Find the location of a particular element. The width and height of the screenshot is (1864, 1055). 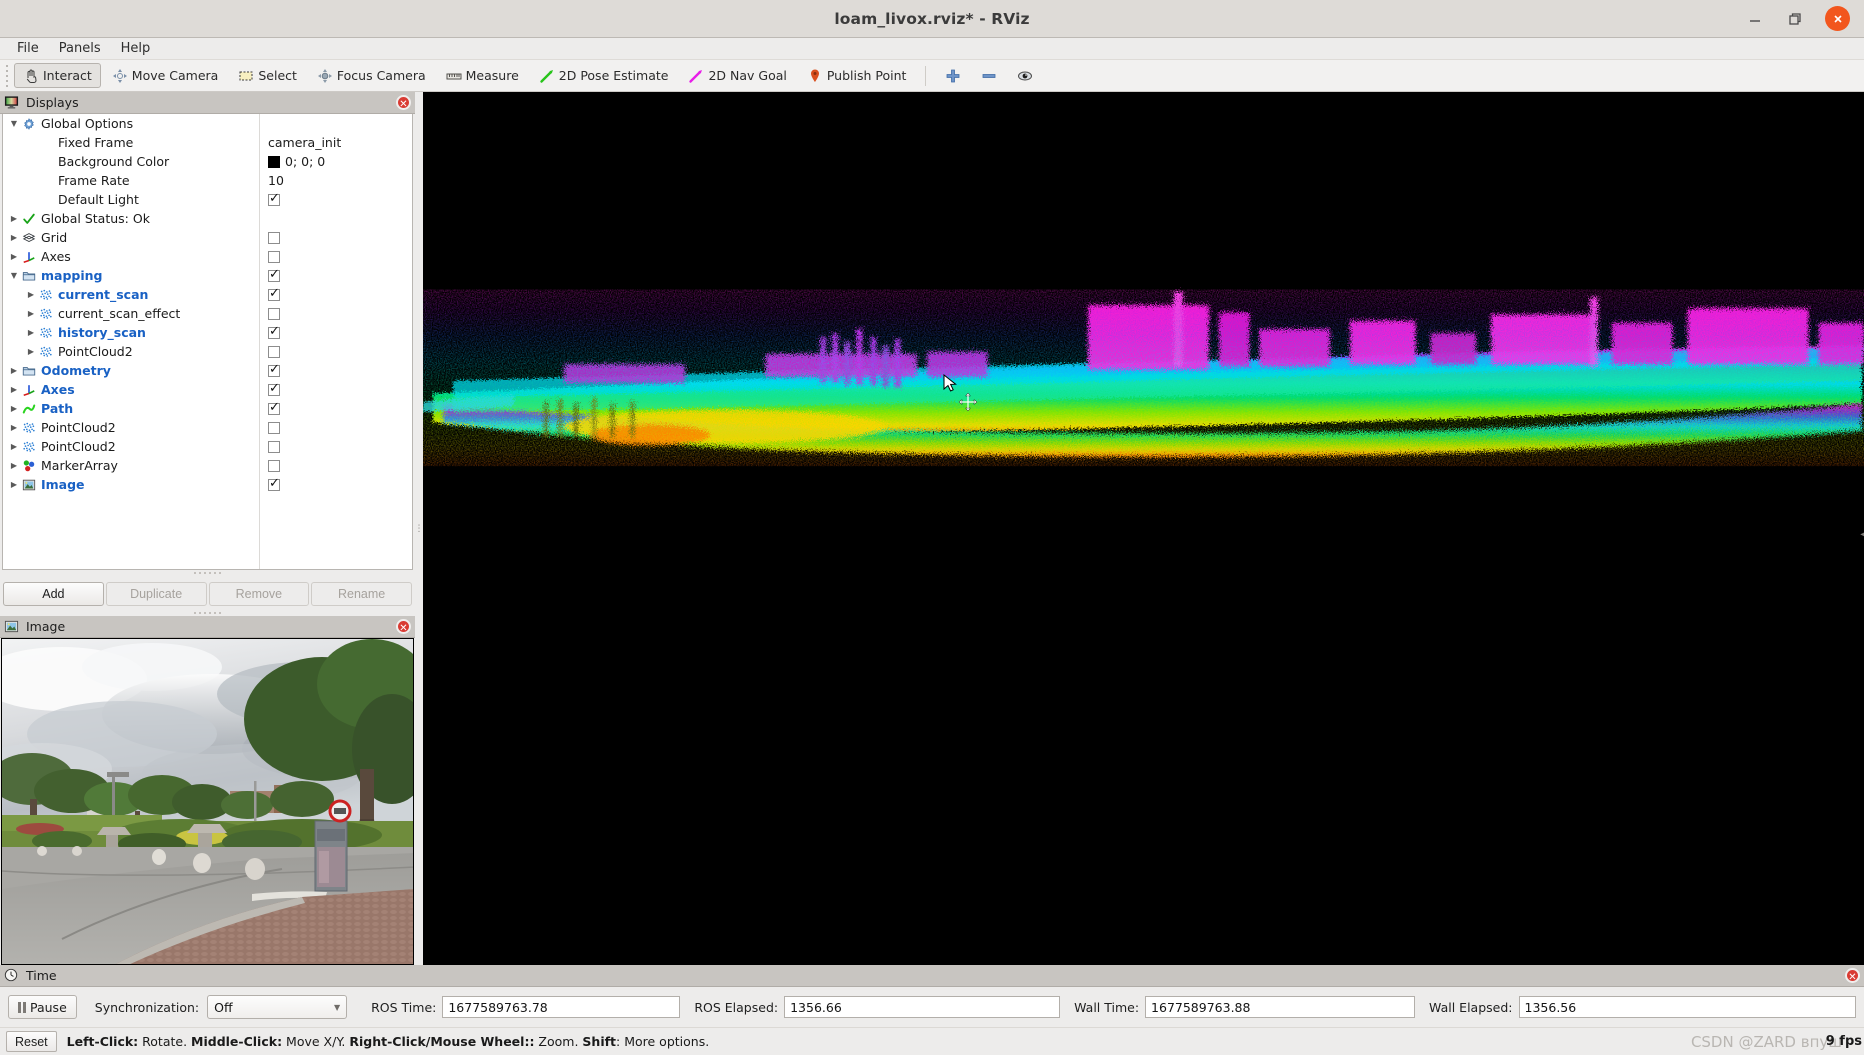

remove-button: Remove is located at coordinates (259, 593).